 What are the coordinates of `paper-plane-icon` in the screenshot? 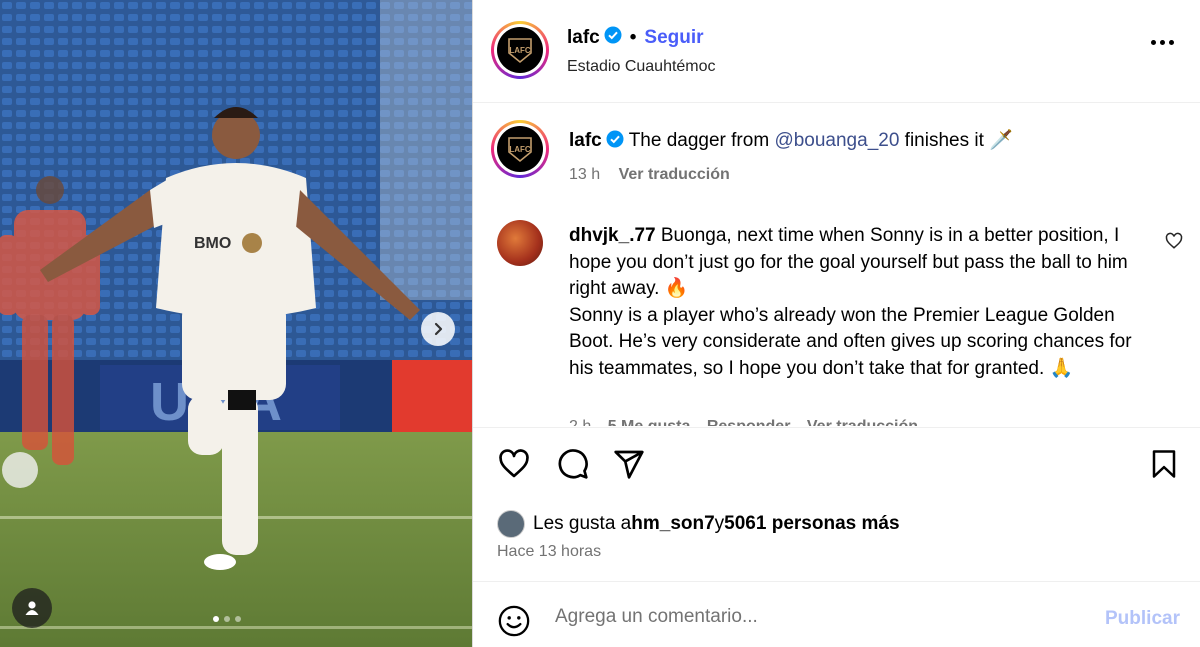 It's located at (629, 464).